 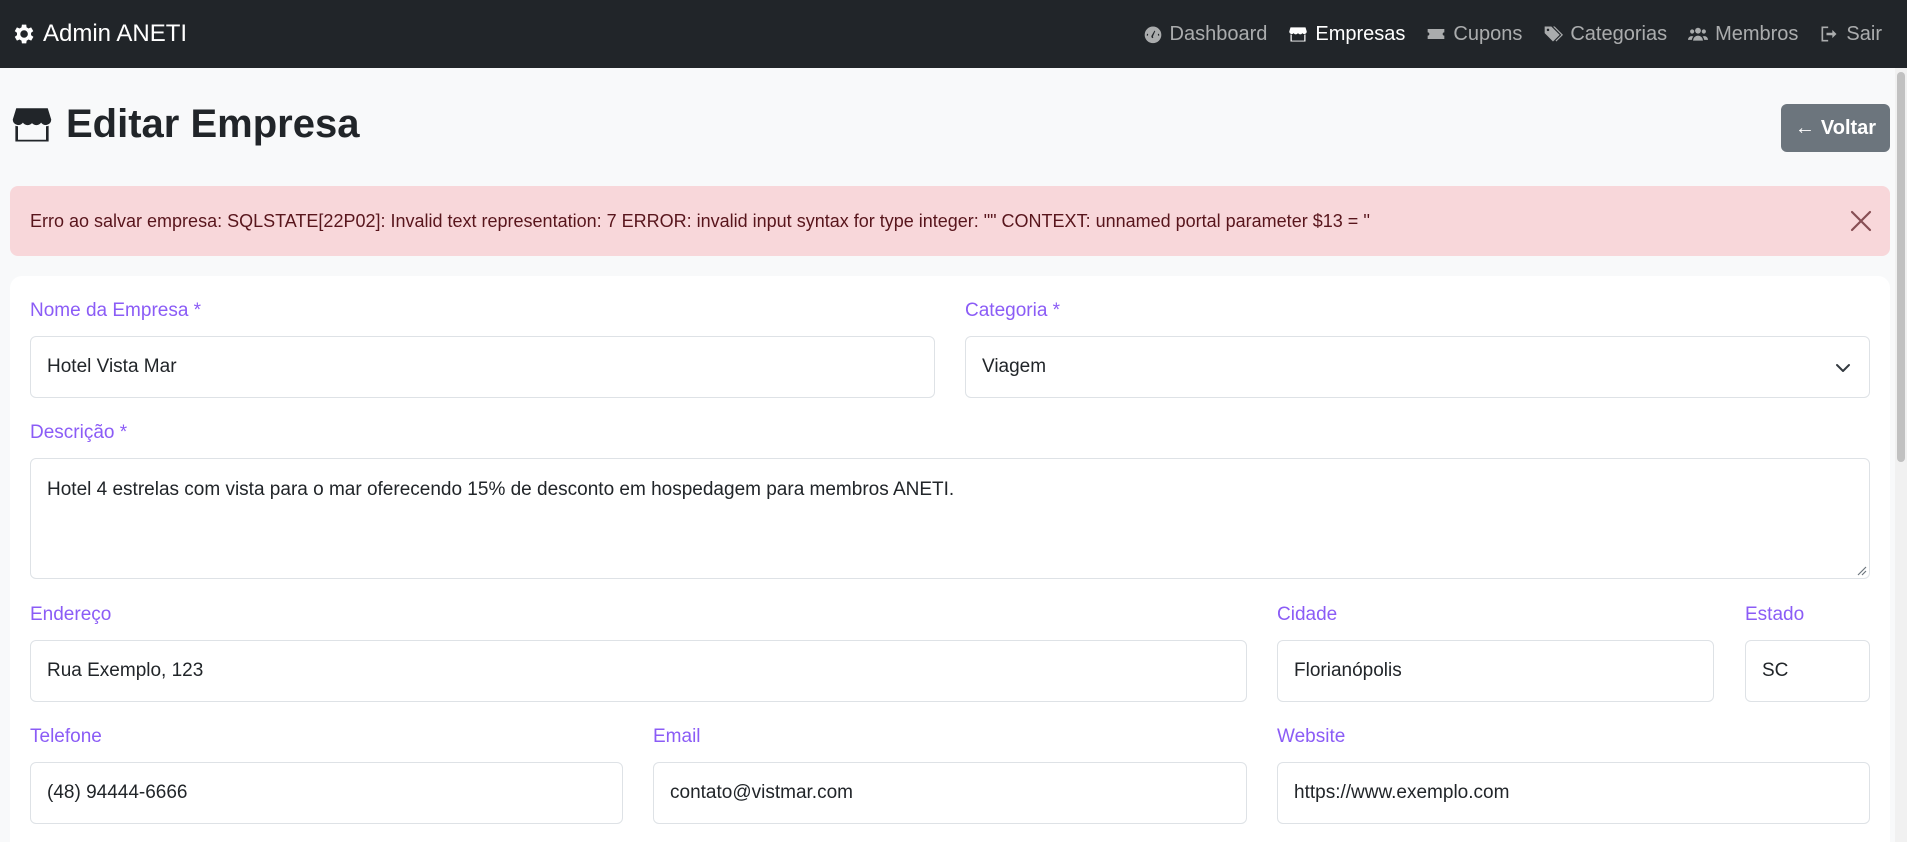 What do you see at coordinates (1698, 34) in the screenshot?
I see `users-icon` at bounding box center [1698, 34].